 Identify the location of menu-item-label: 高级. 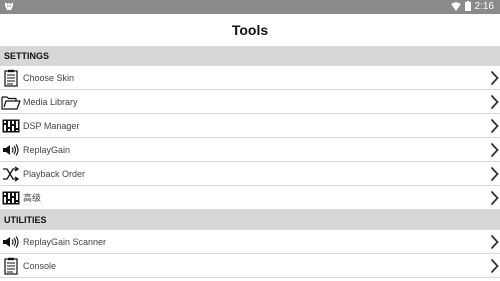
(32, 198).